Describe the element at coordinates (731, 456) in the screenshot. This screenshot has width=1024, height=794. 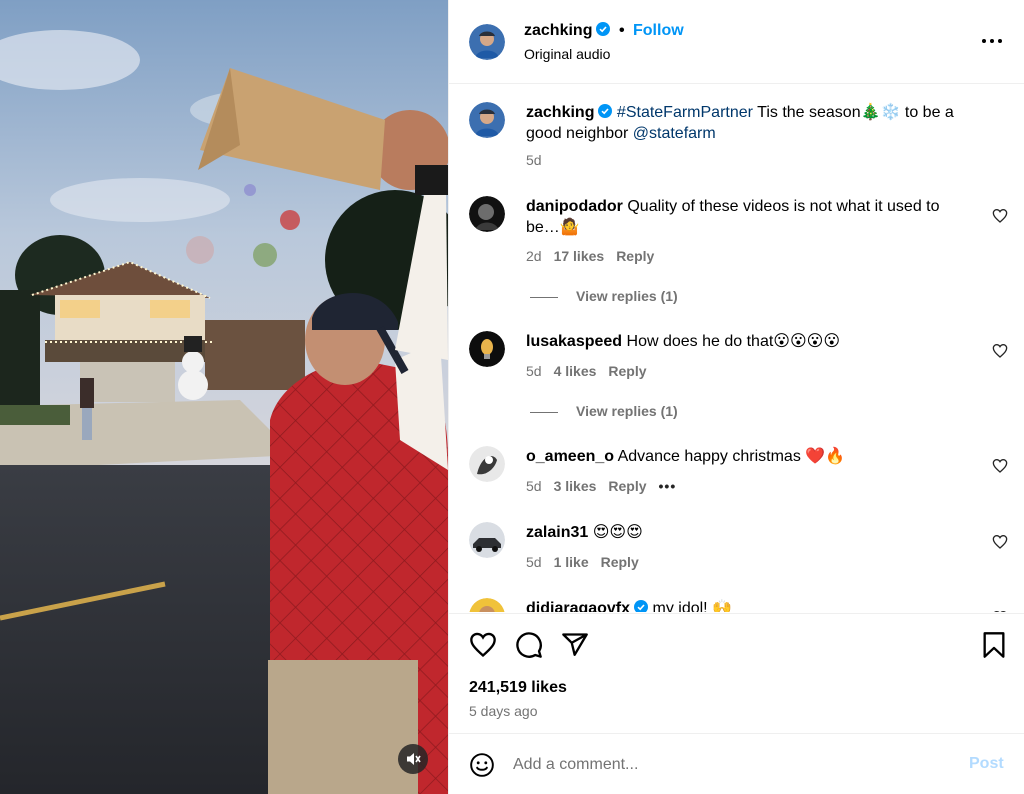
I see `comment-body: Advance happy christmas ❤️🔥` at that location.